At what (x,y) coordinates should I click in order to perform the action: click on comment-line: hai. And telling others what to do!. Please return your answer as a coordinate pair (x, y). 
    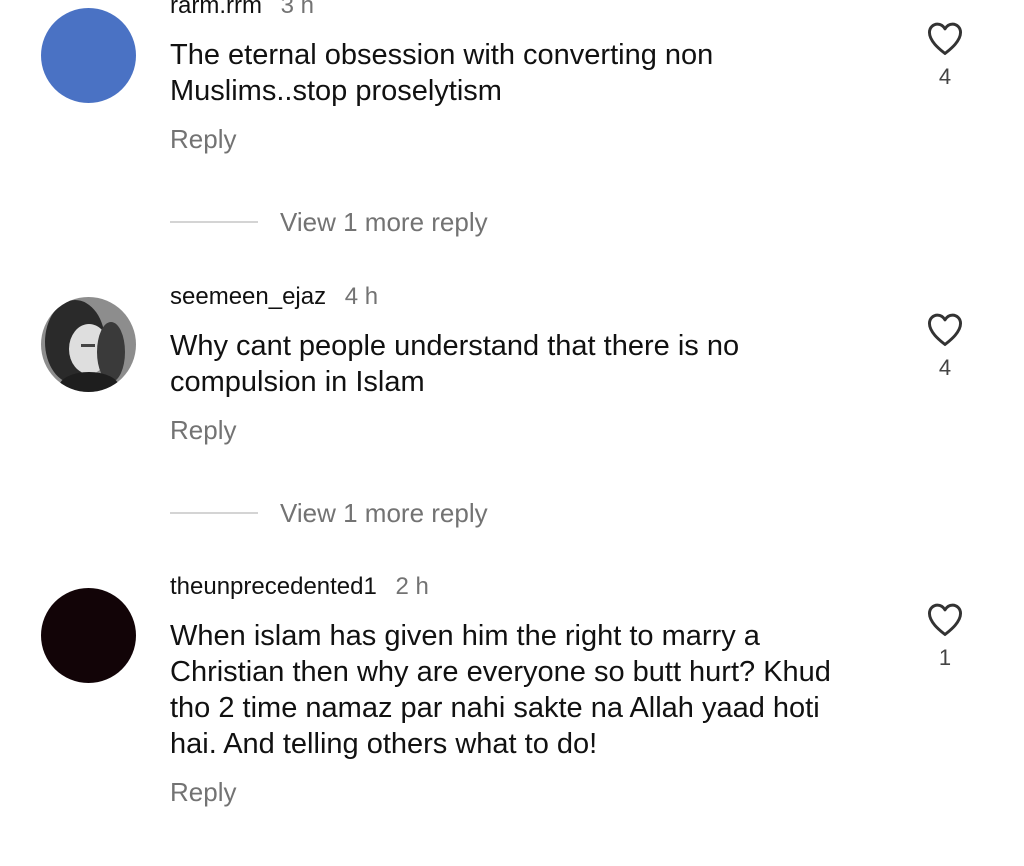
    Looking at the image, I should click on (384, 744).